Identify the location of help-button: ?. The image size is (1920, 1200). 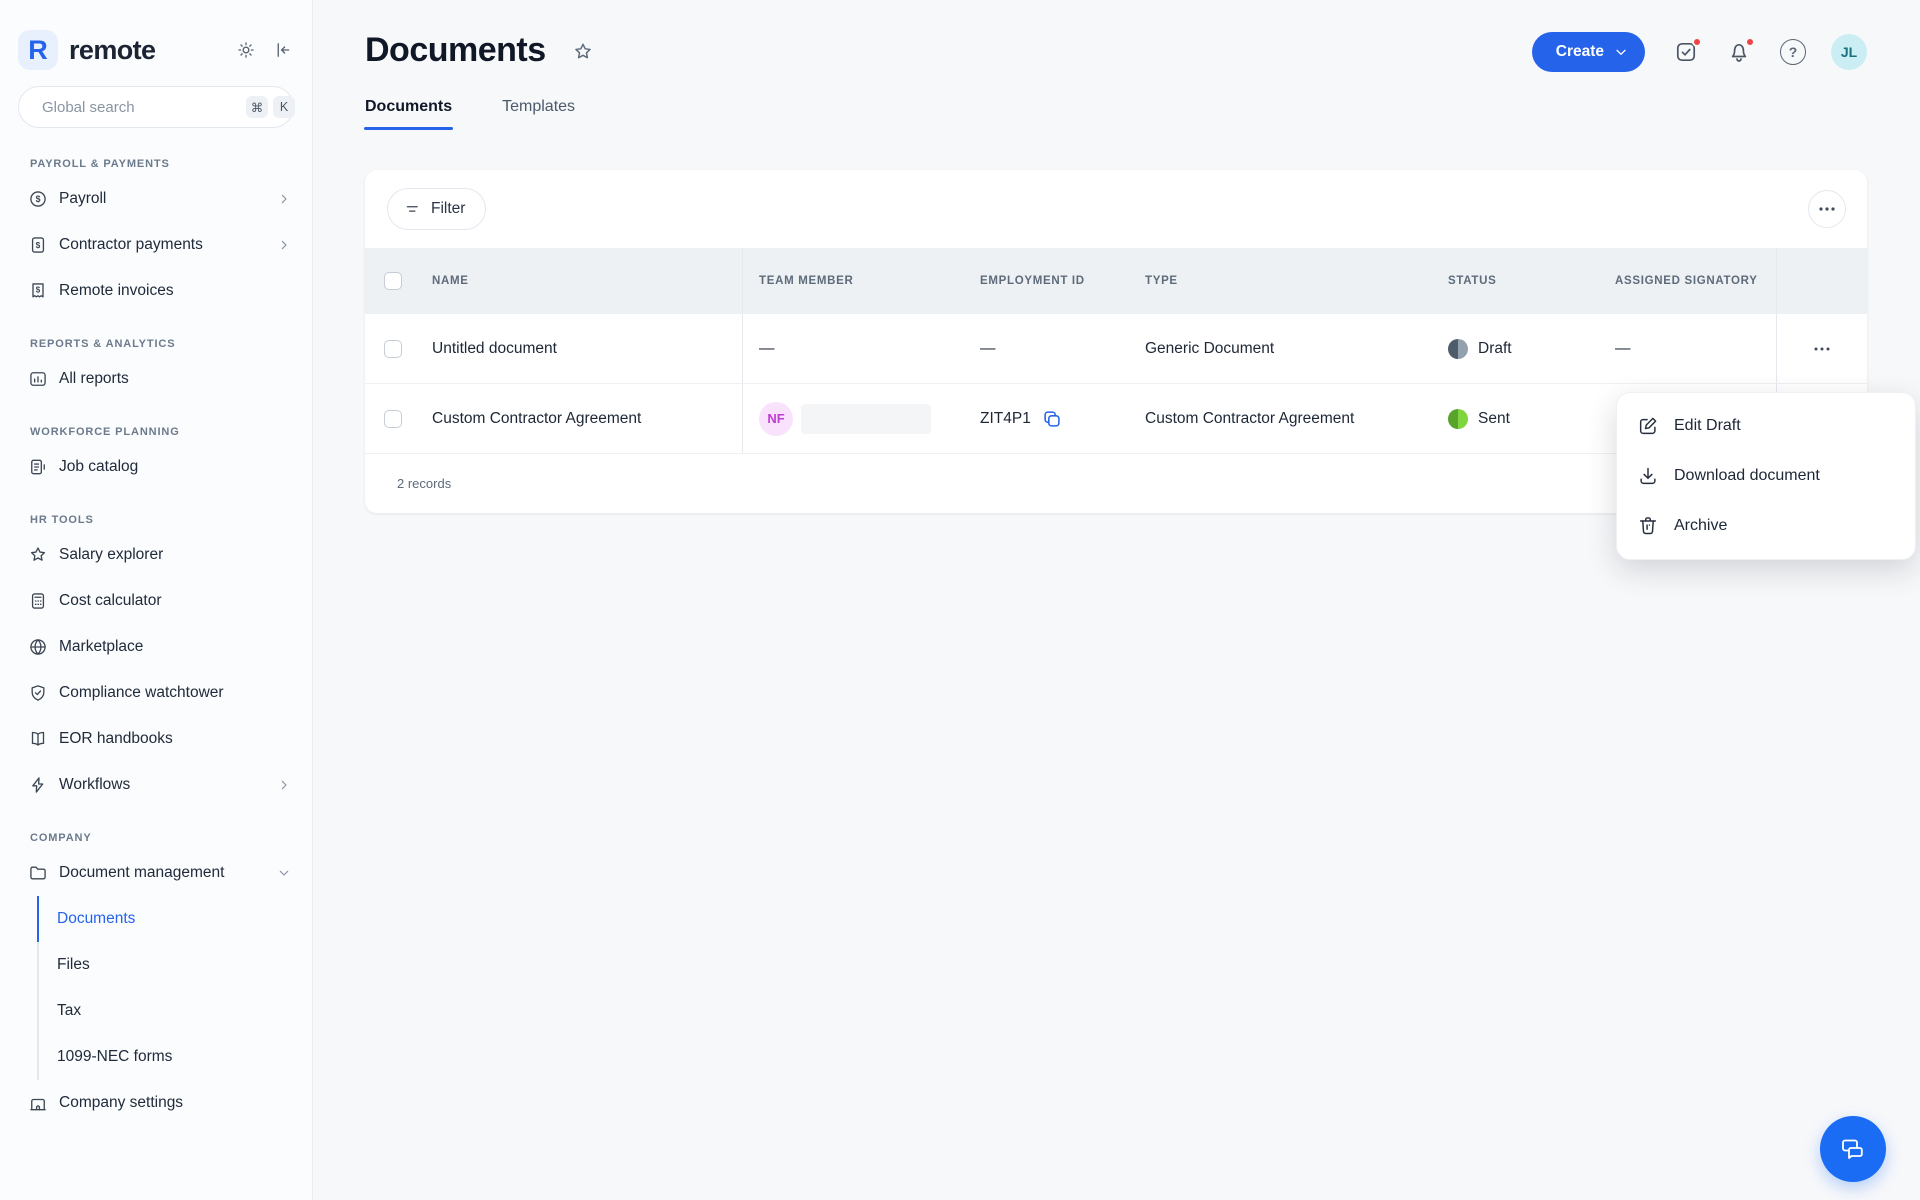
(1793, 52).